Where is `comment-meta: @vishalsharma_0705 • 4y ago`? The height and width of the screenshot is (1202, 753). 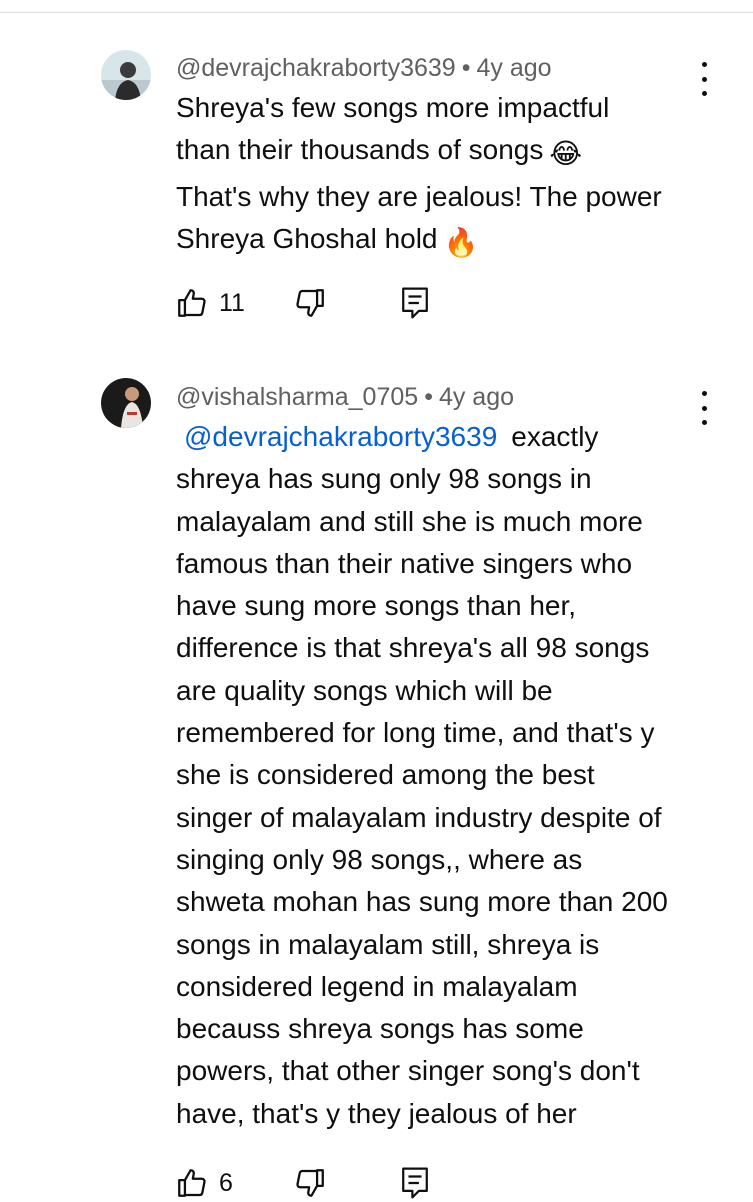 comment-meta: @vishalsharma_0705 • 4y ago is located at coordinates (345, 397).